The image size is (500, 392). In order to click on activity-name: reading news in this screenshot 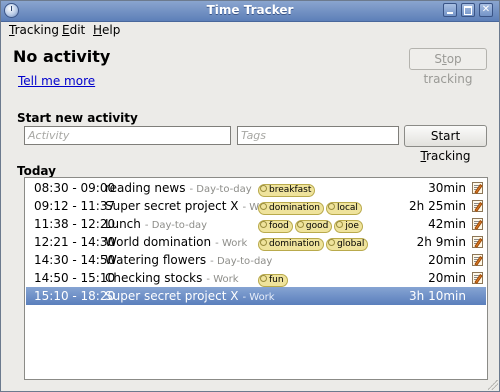, I will do `click(145, 188)`.